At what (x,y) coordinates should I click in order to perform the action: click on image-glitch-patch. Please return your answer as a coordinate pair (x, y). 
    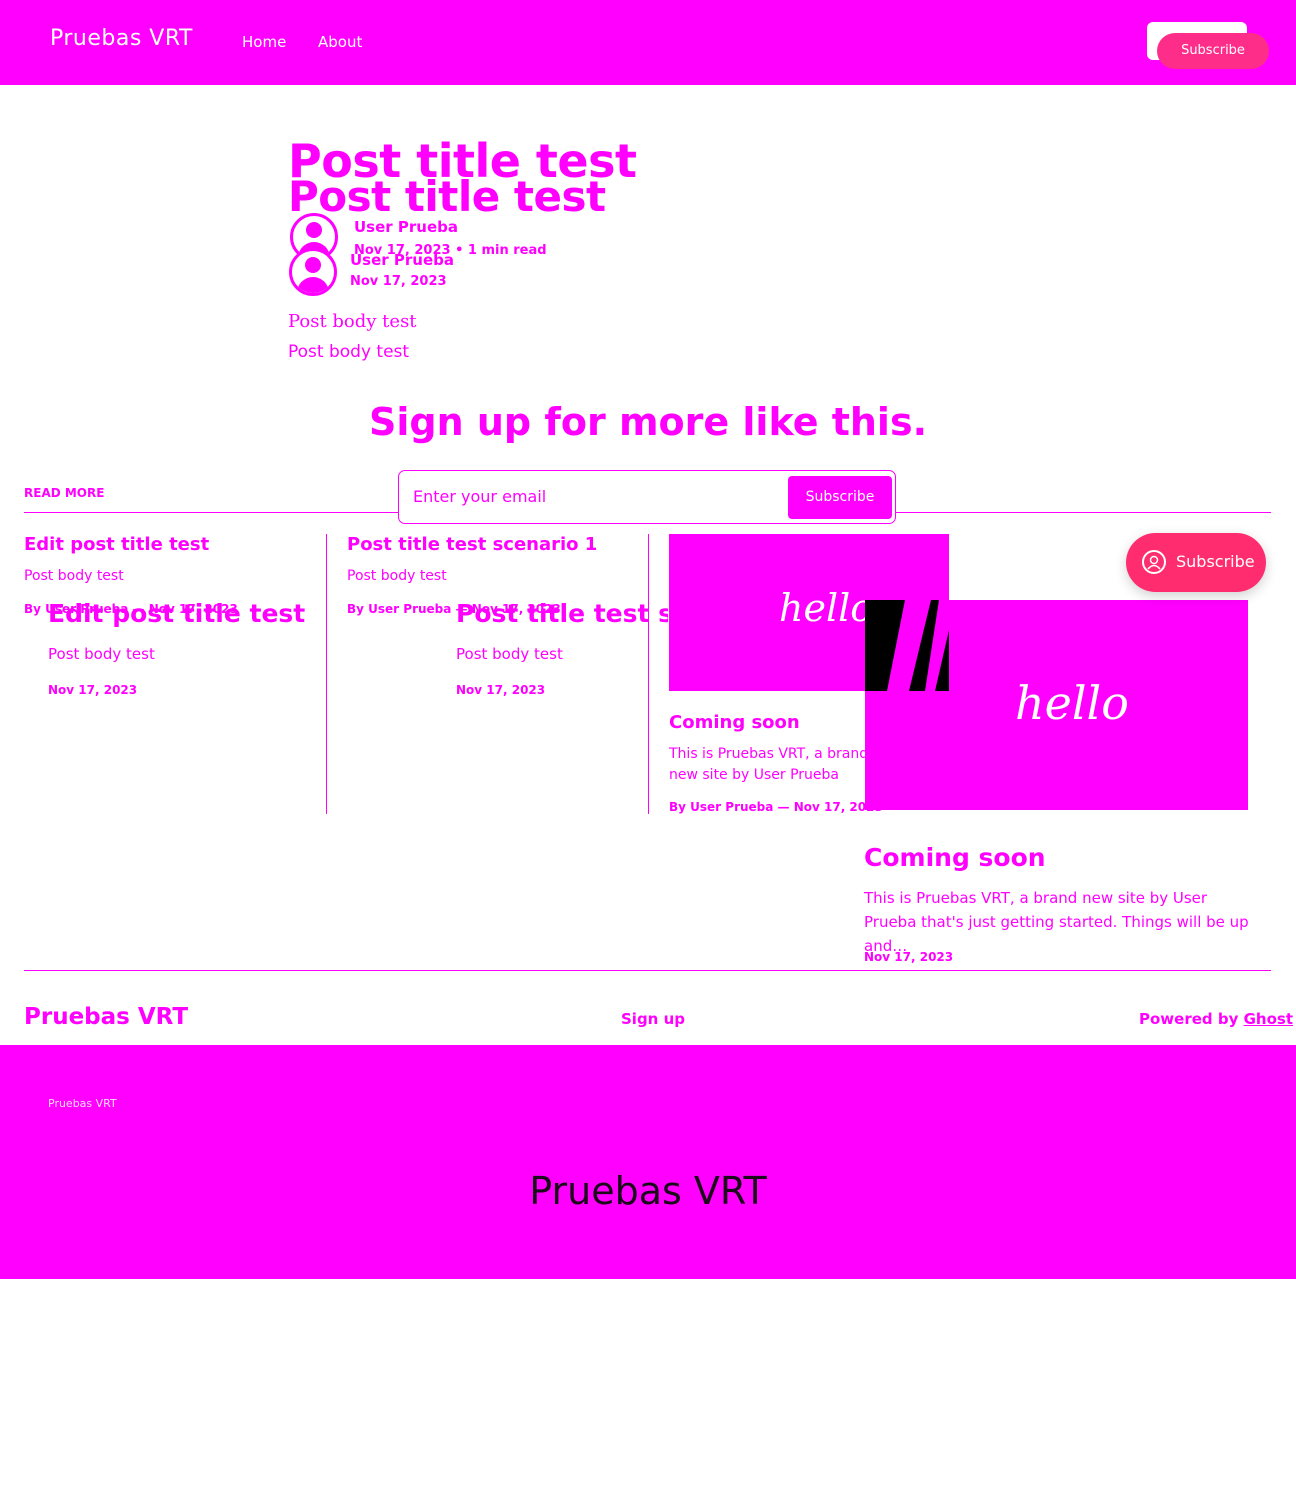
    Looking at the image, I should click on (907, 645).